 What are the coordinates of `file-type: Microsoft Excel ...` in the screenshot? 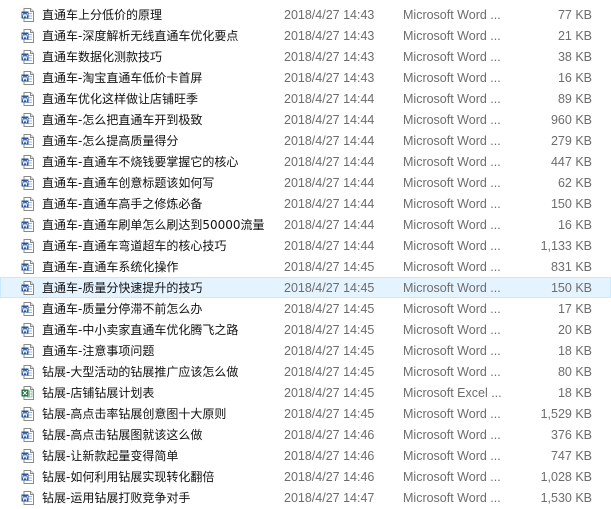 It's located at (452, 393).